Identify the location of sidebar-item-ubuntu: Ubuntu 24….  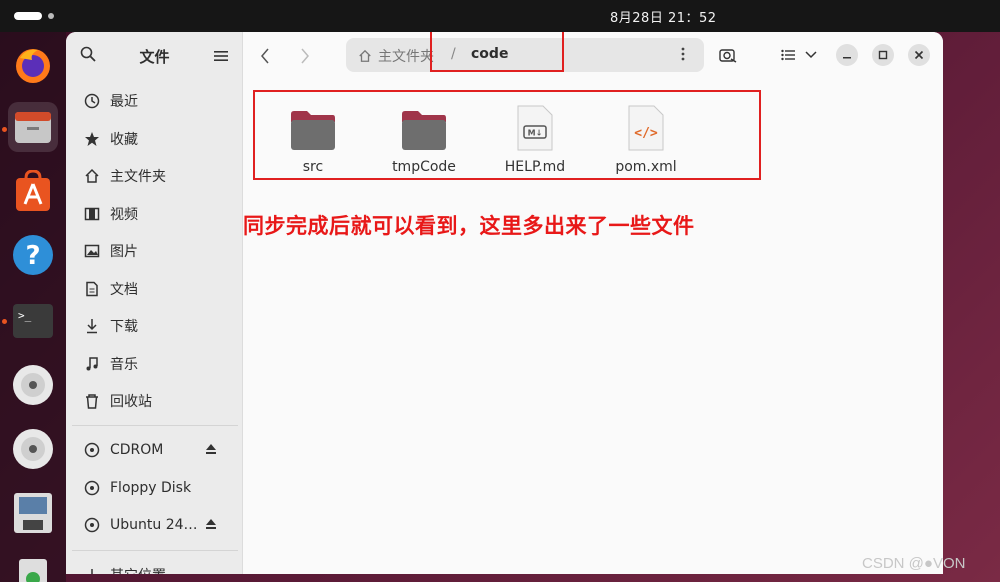
(157, 525).